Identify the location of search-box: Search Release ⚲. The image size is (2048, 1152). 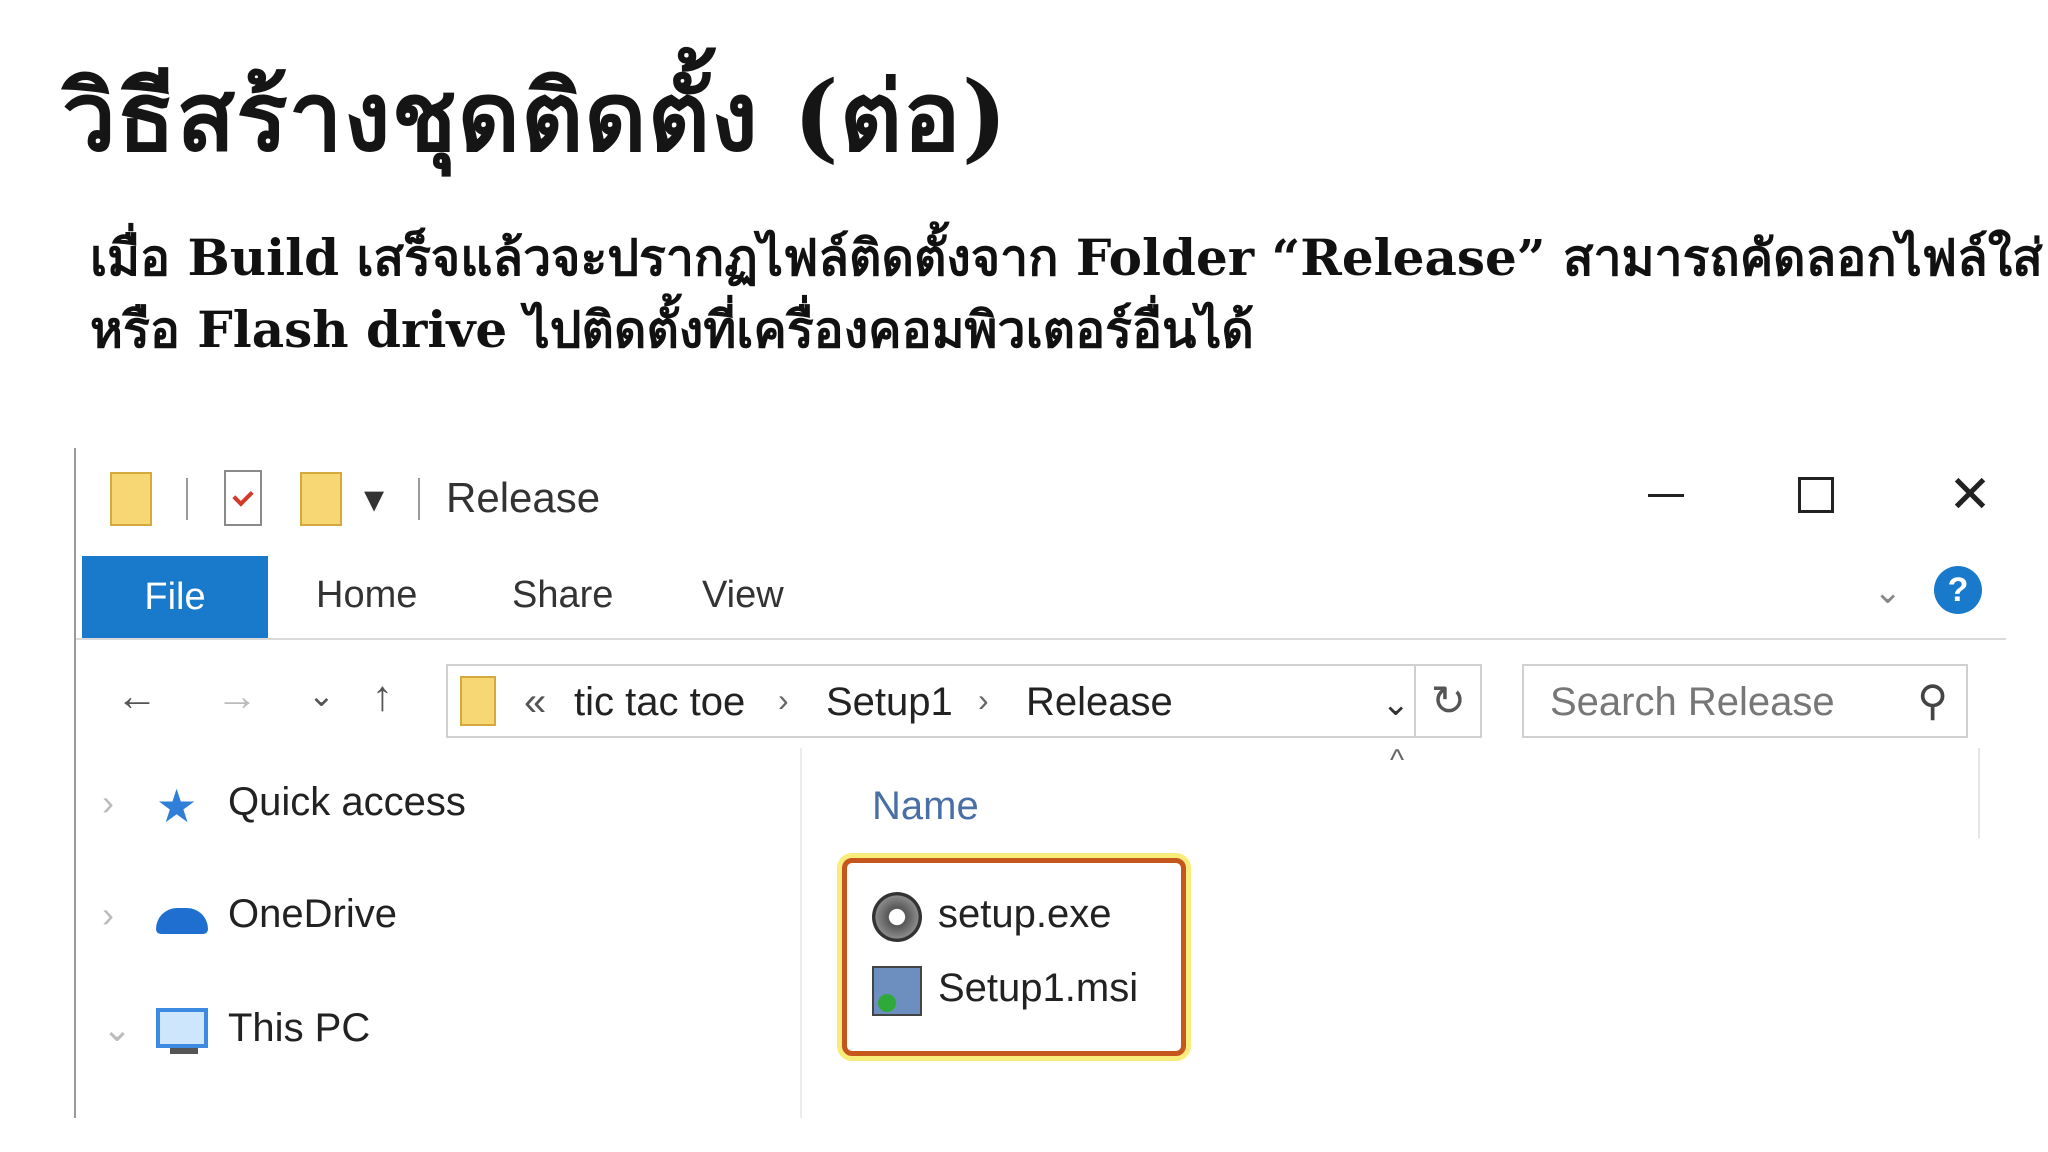
(1745, 701).